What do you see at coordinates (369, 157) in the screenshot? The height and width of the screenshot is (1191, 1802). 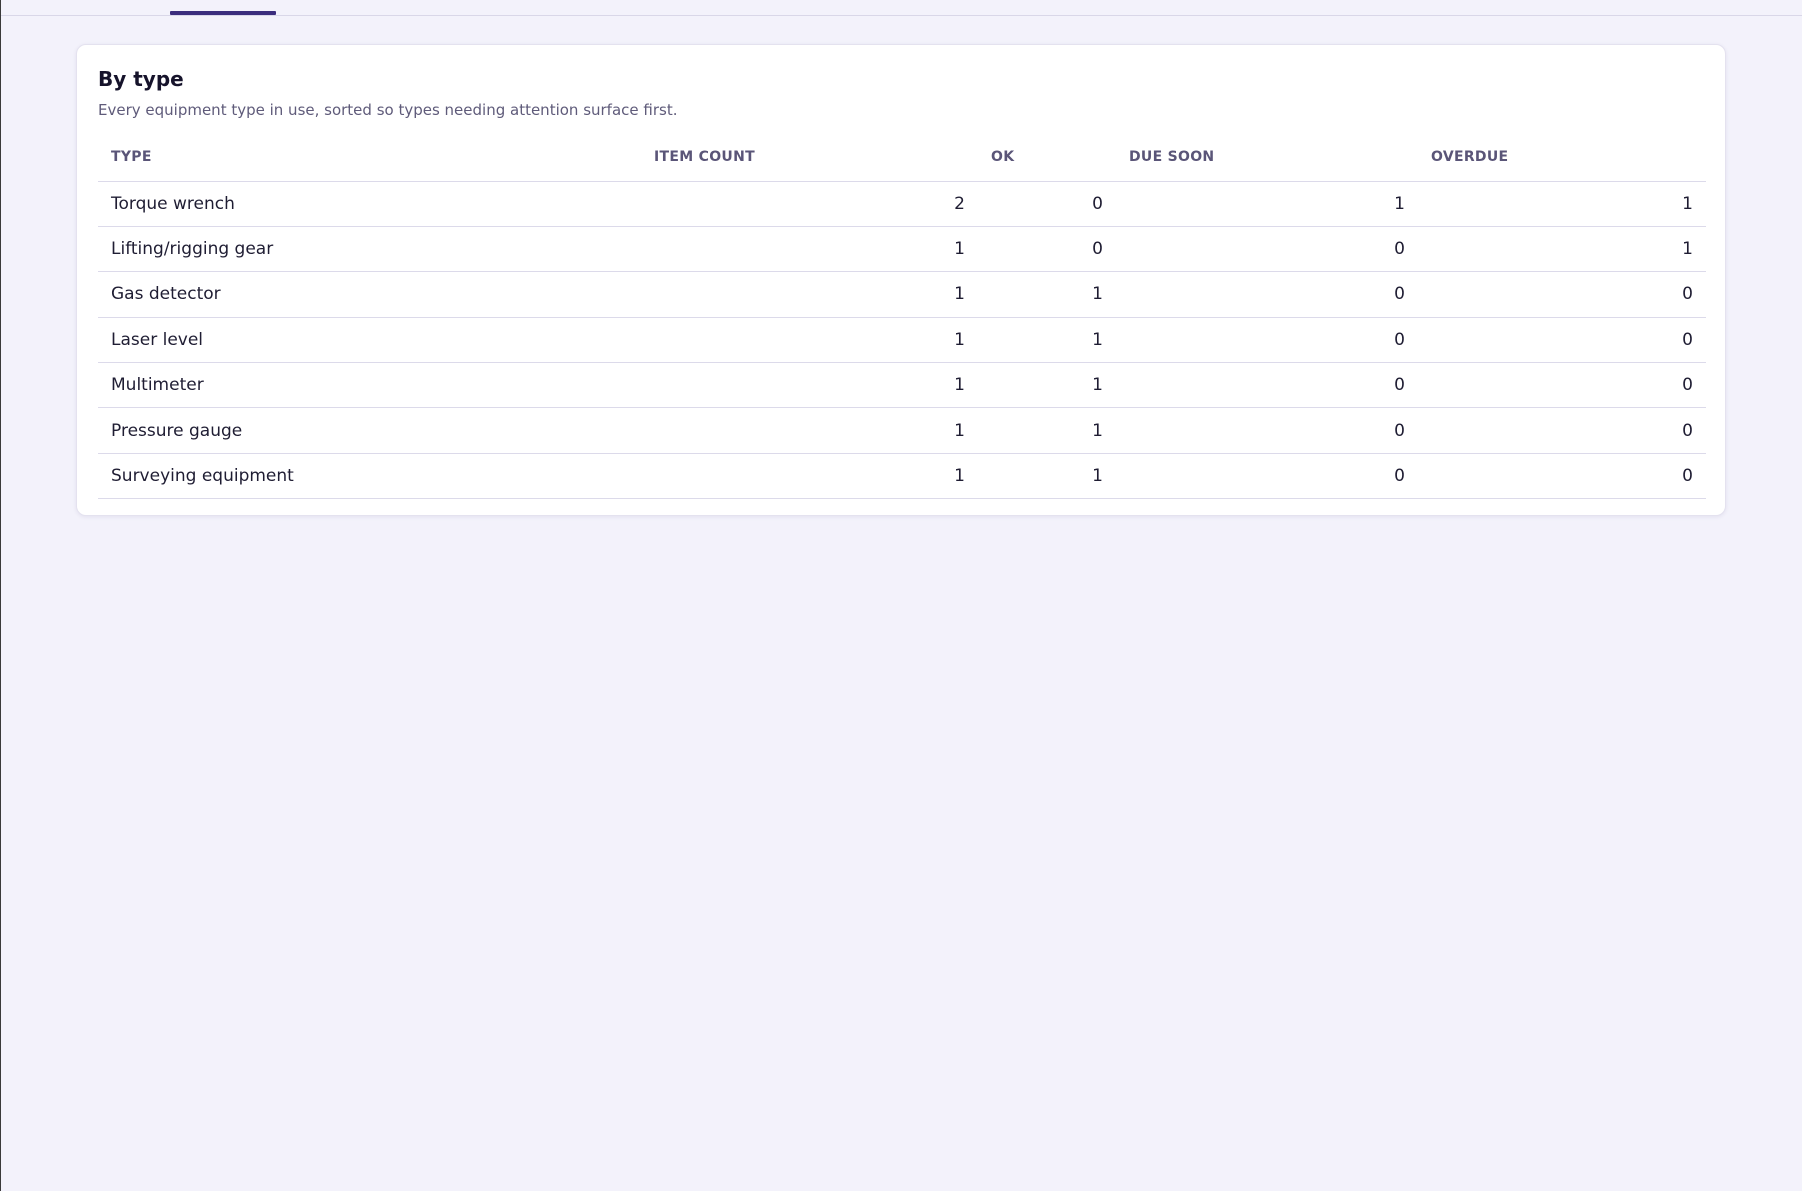 I see `column-header-type: TYPE` at bounding box center [369, 157].